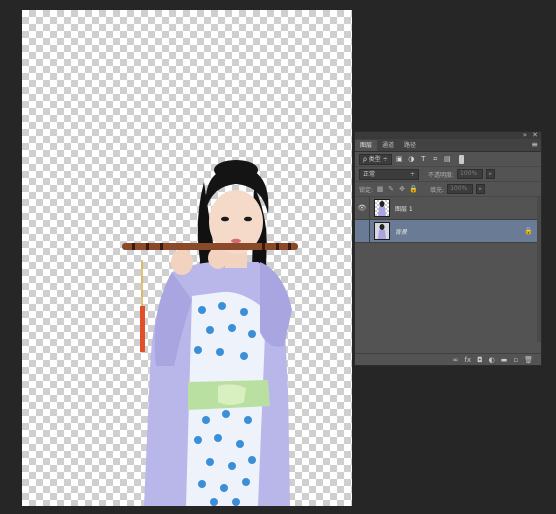 This screenshot has height=514, width=556. I want to click on fill-slider-arrow: ▸, so click(481, 189).